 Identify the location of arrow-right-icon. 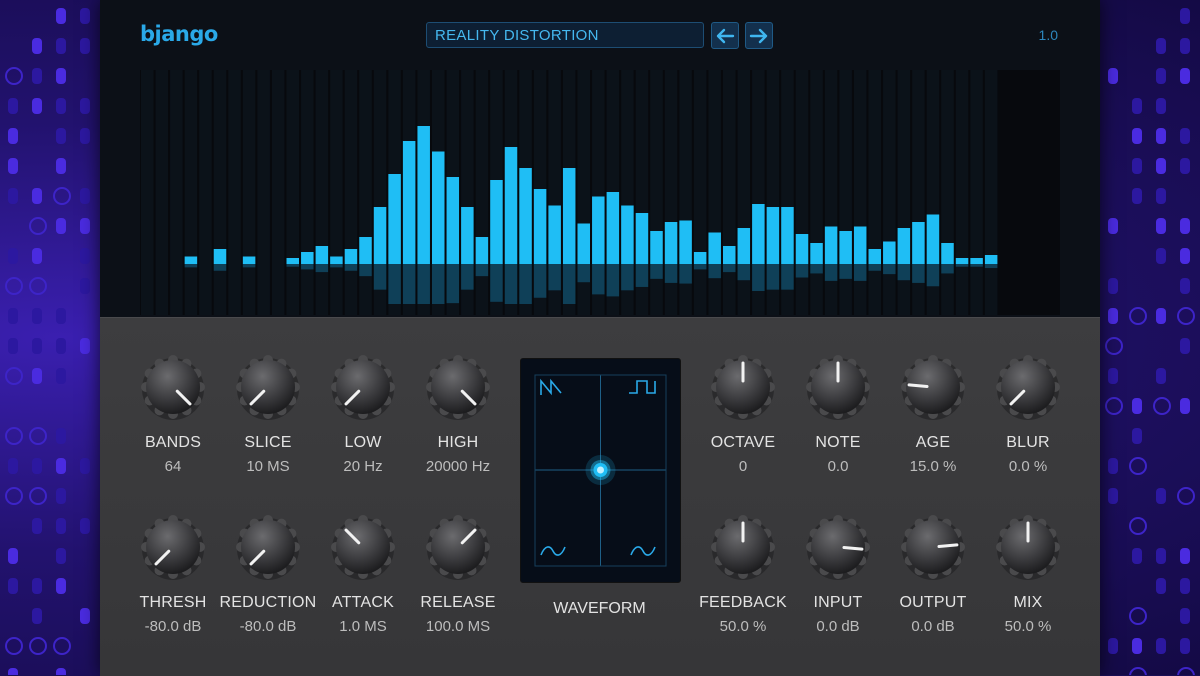
(758, 35).